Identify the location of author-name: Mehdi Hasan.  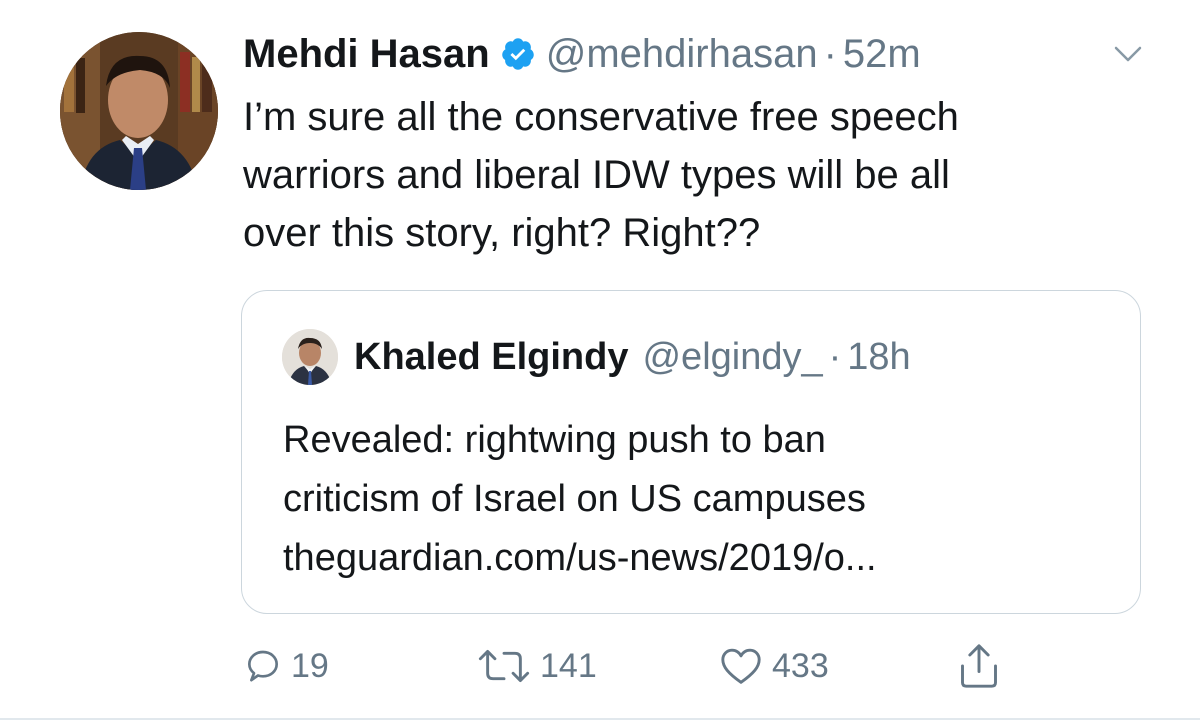
(366, 54).